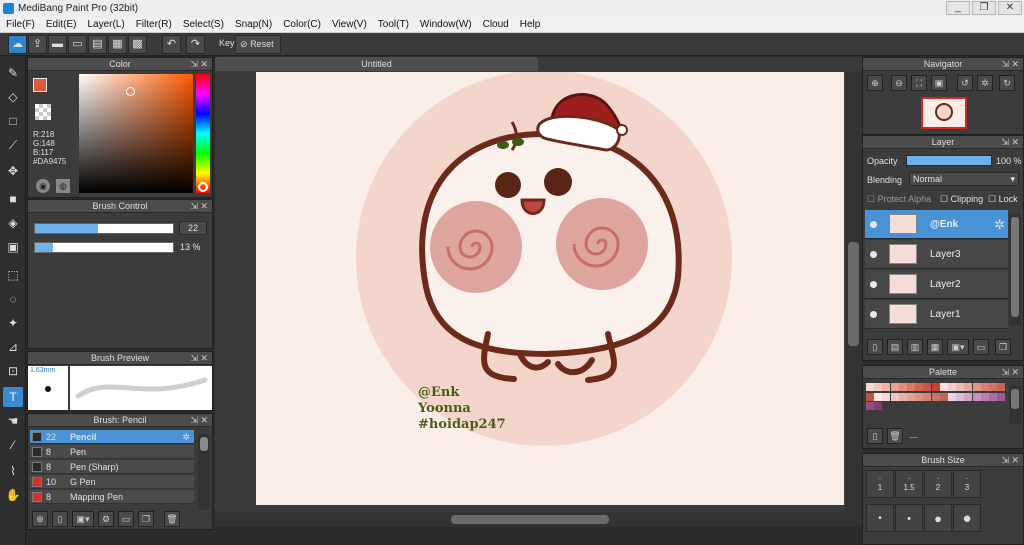 This screenshot has height=545, width=1024. Describe the element at coordinates (57, 44) in the screenshot. I see `comment-icon: ▬` at that location.